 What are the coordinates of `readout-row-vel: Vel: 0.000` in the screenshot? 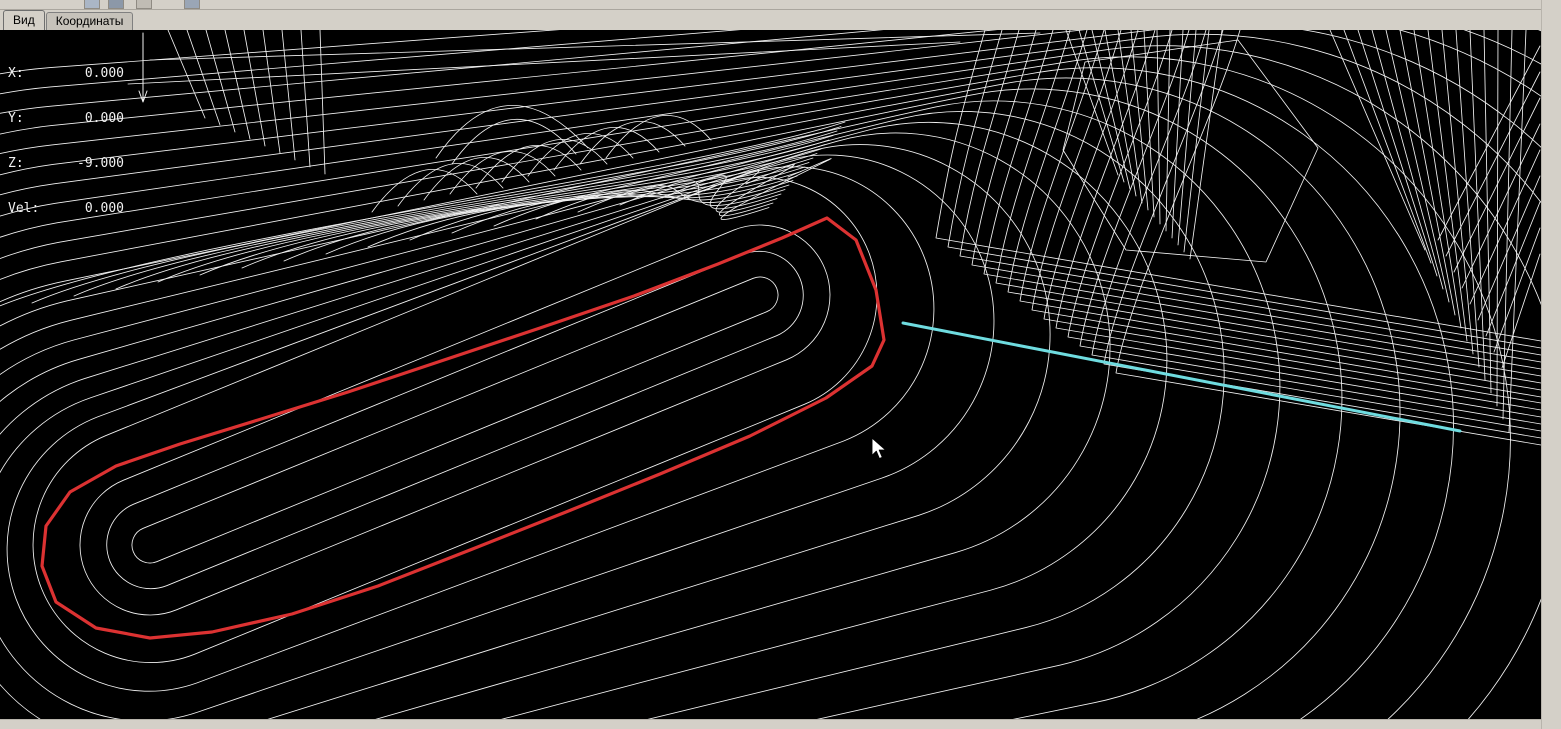 It's located at (66, 208).